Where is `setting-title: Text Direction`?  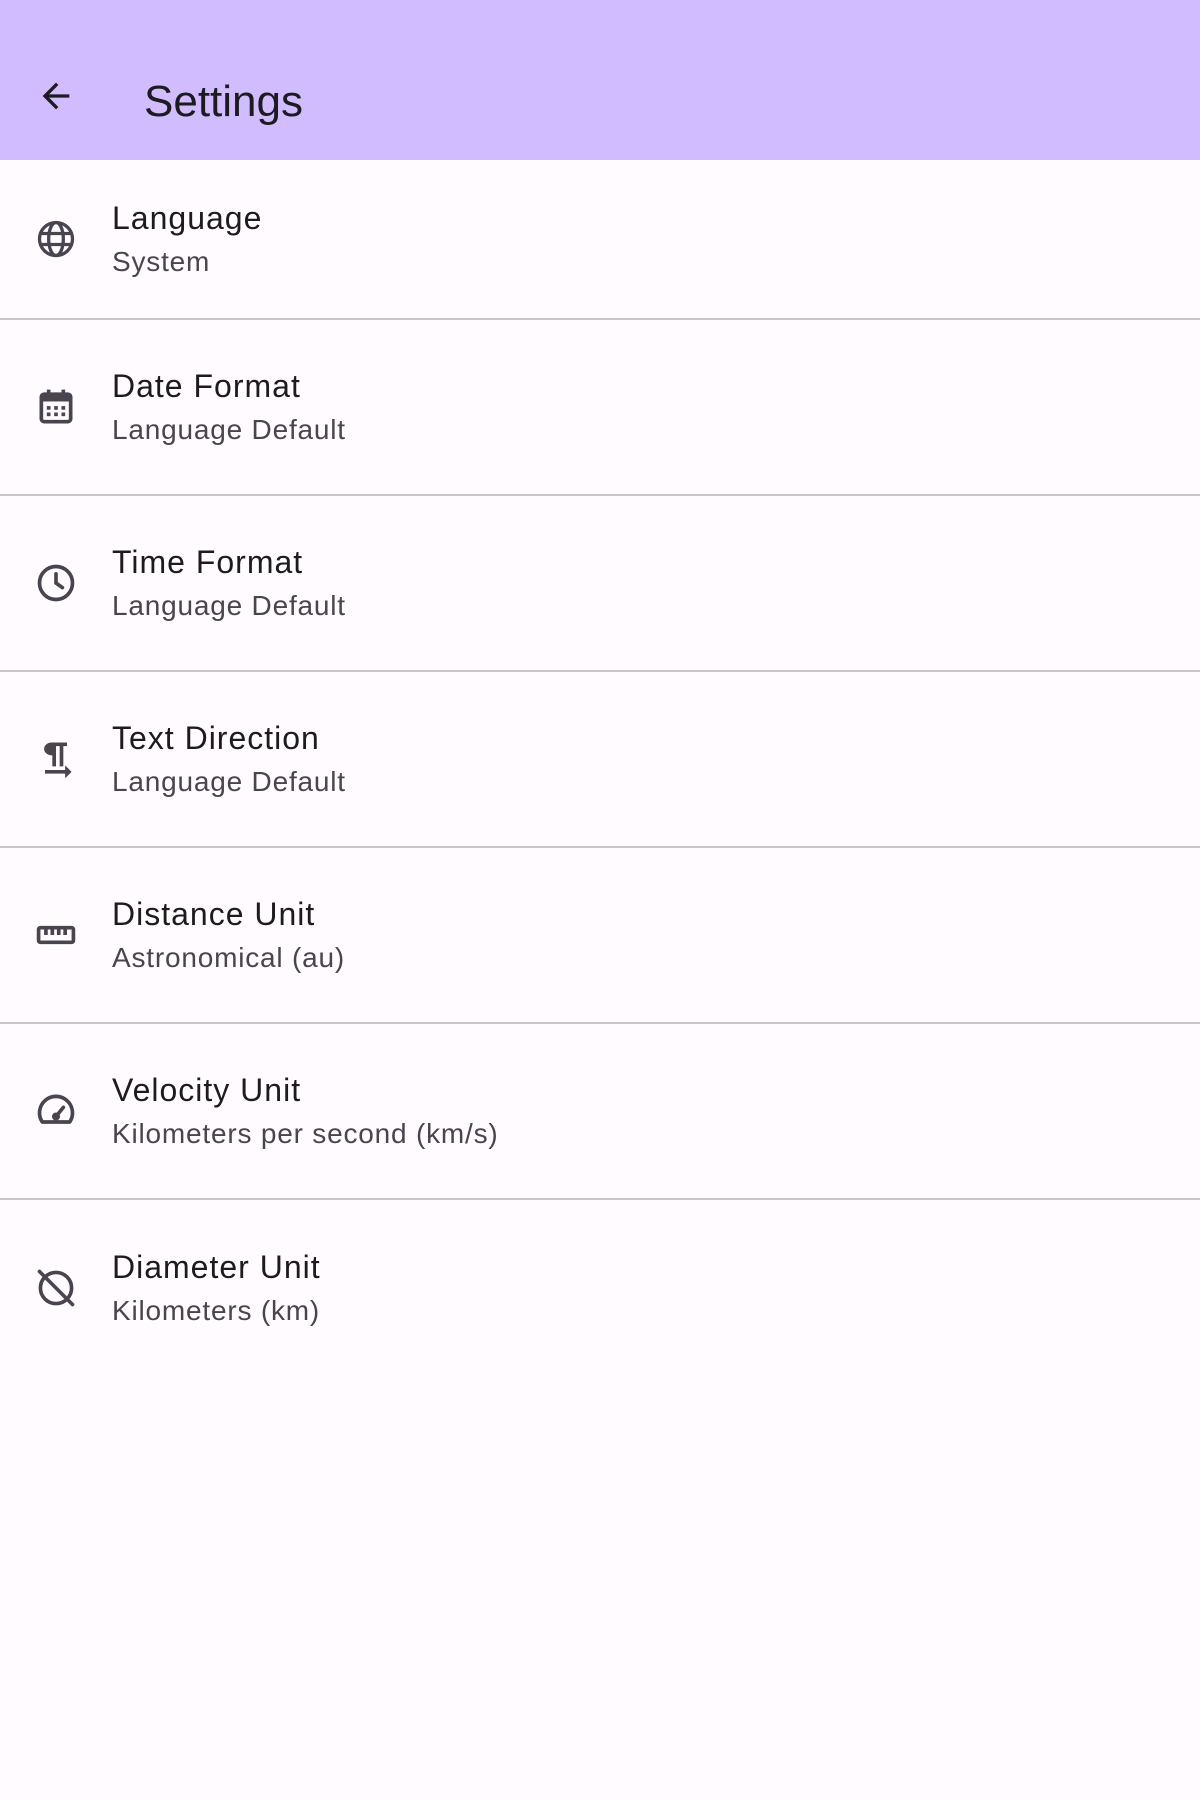 setting-title: Text Direction is located at coordinates (216, 738).